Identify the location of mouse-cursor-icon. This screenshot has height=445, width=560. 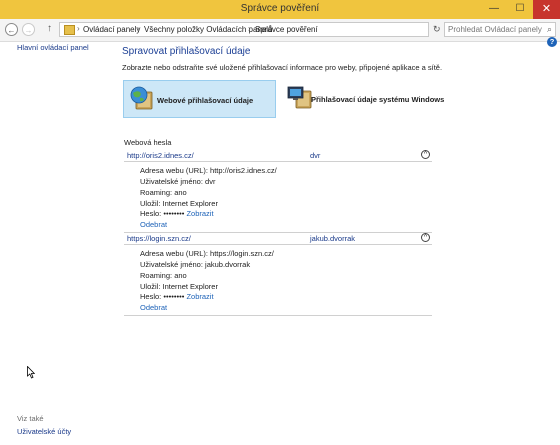
(31, 372).